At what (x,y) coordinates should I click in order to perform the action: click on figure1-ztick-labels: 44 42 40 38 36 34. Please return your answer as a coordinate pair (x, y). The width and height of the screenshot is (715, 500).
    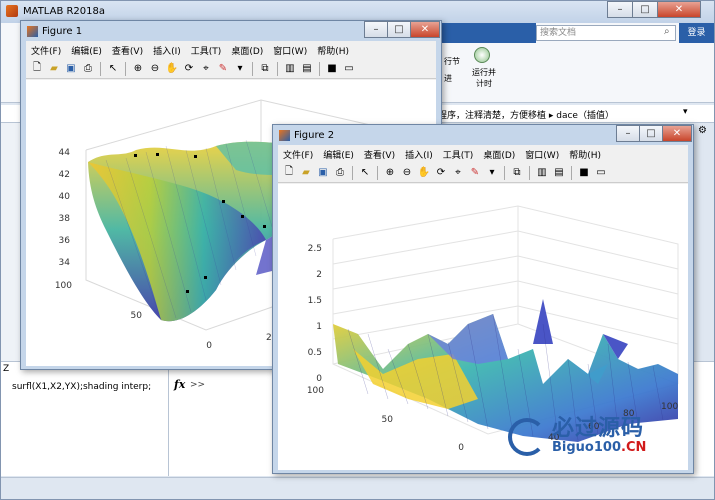
    Looking at the image, I should click on (65, 208).